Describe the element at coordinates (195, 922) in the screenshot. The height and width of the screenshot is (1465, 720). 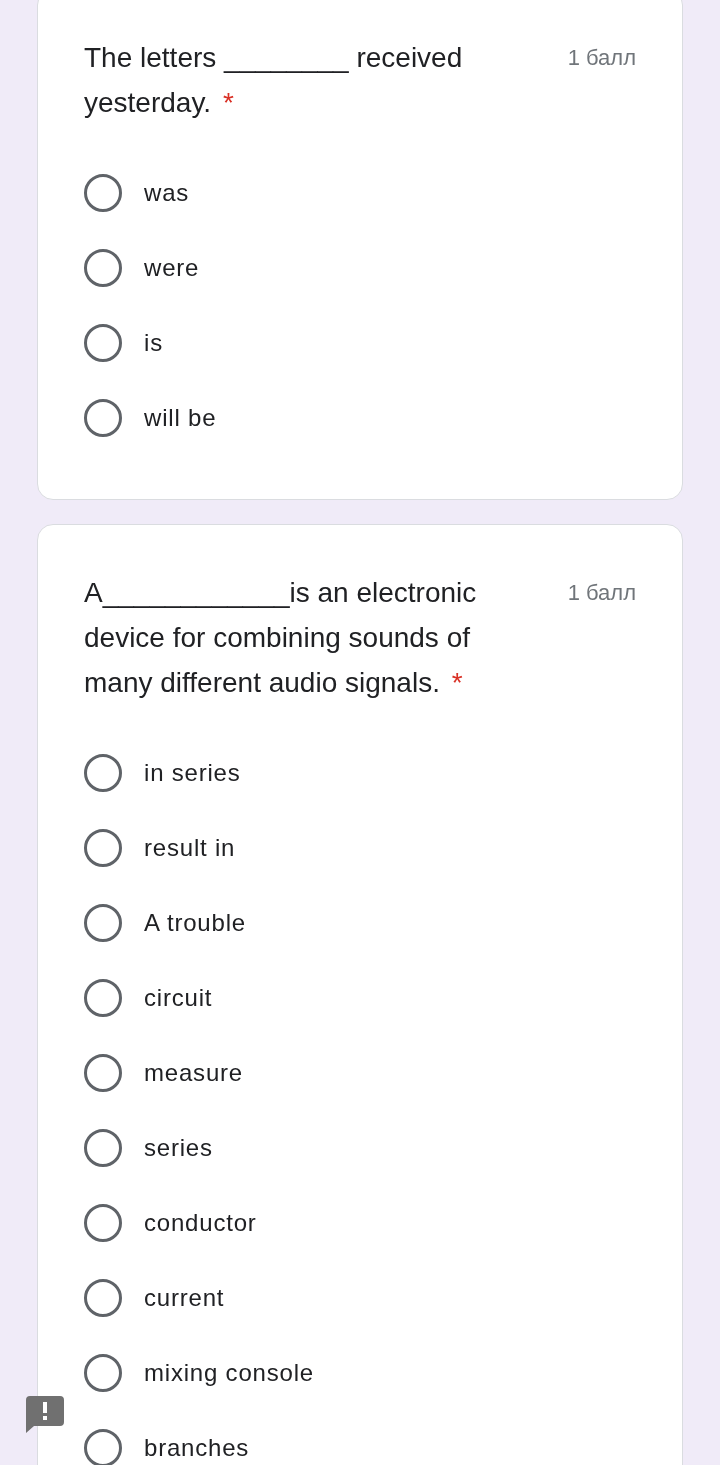
I see `option-label: A trouble` at that location.